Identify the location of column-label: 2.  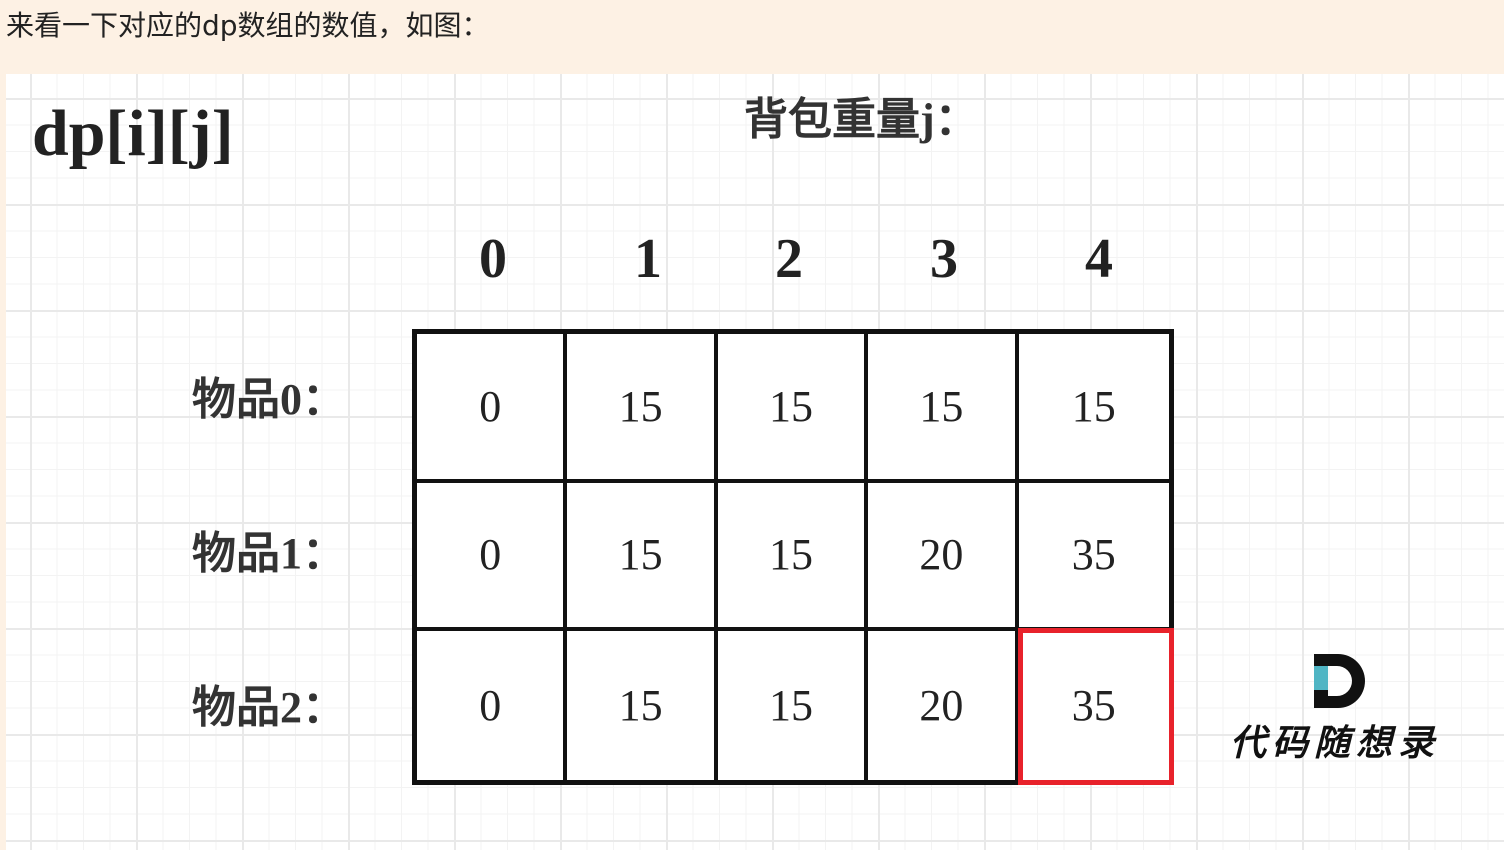
(789, 259).